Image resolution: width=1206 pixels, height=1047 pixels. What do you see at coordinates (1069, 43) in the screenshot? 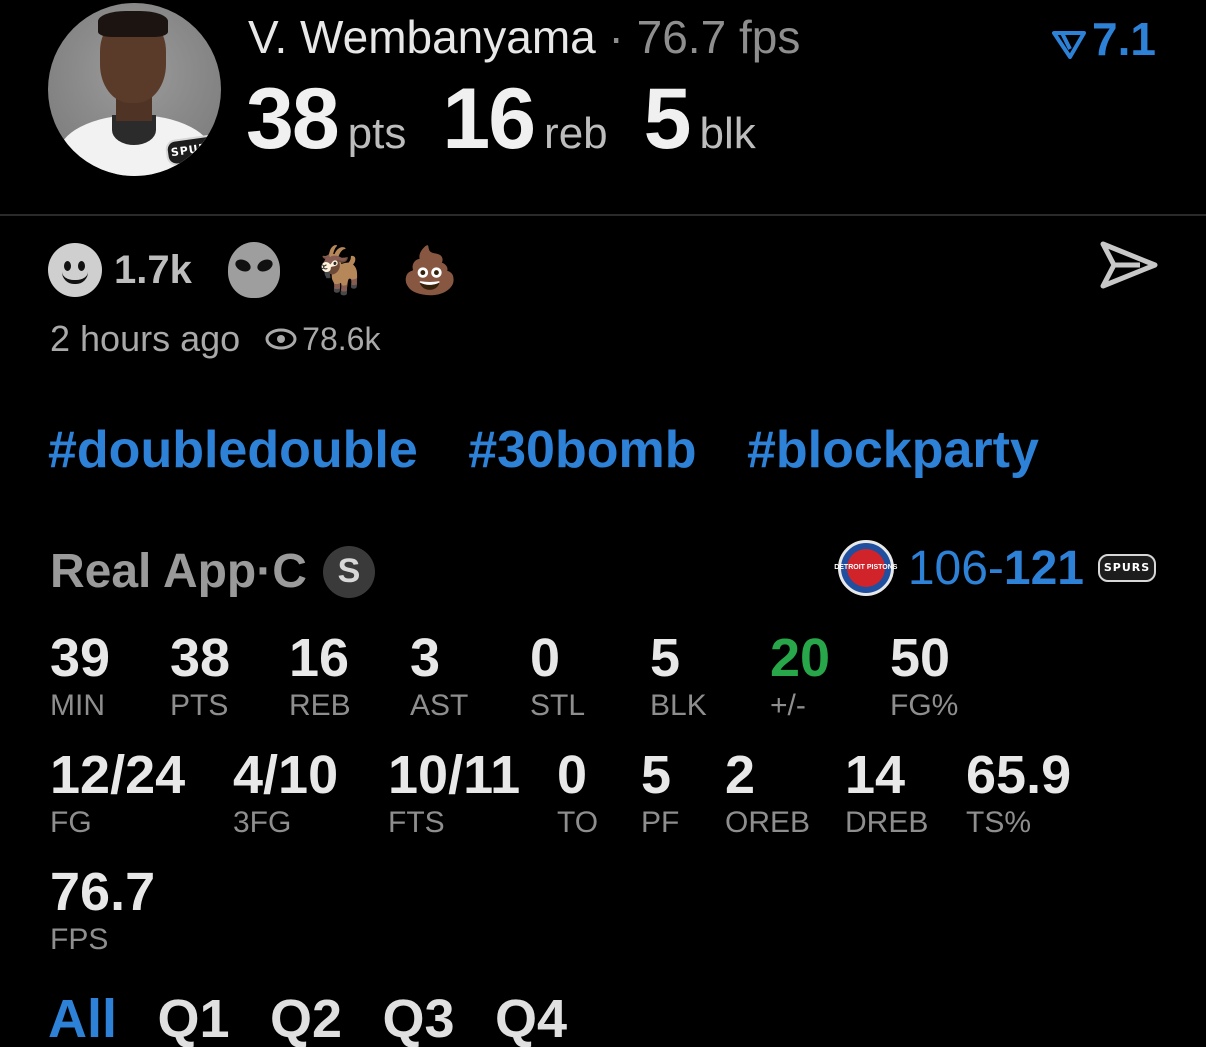
I see `rating-arrow-icon` at bounding box center [1069, 43].